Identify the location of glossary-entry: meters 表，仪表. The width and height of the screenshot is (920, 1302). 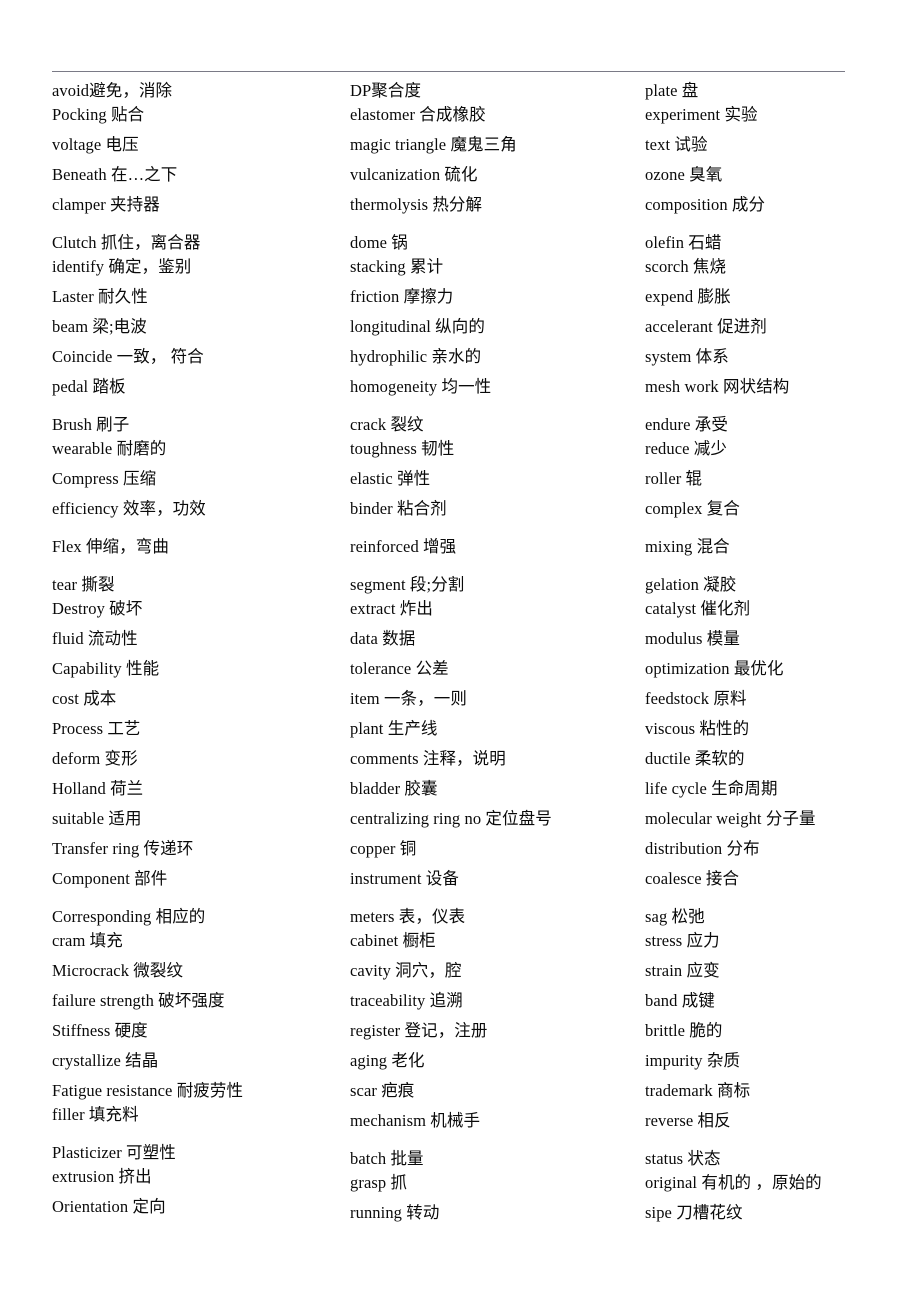
(408, 916).